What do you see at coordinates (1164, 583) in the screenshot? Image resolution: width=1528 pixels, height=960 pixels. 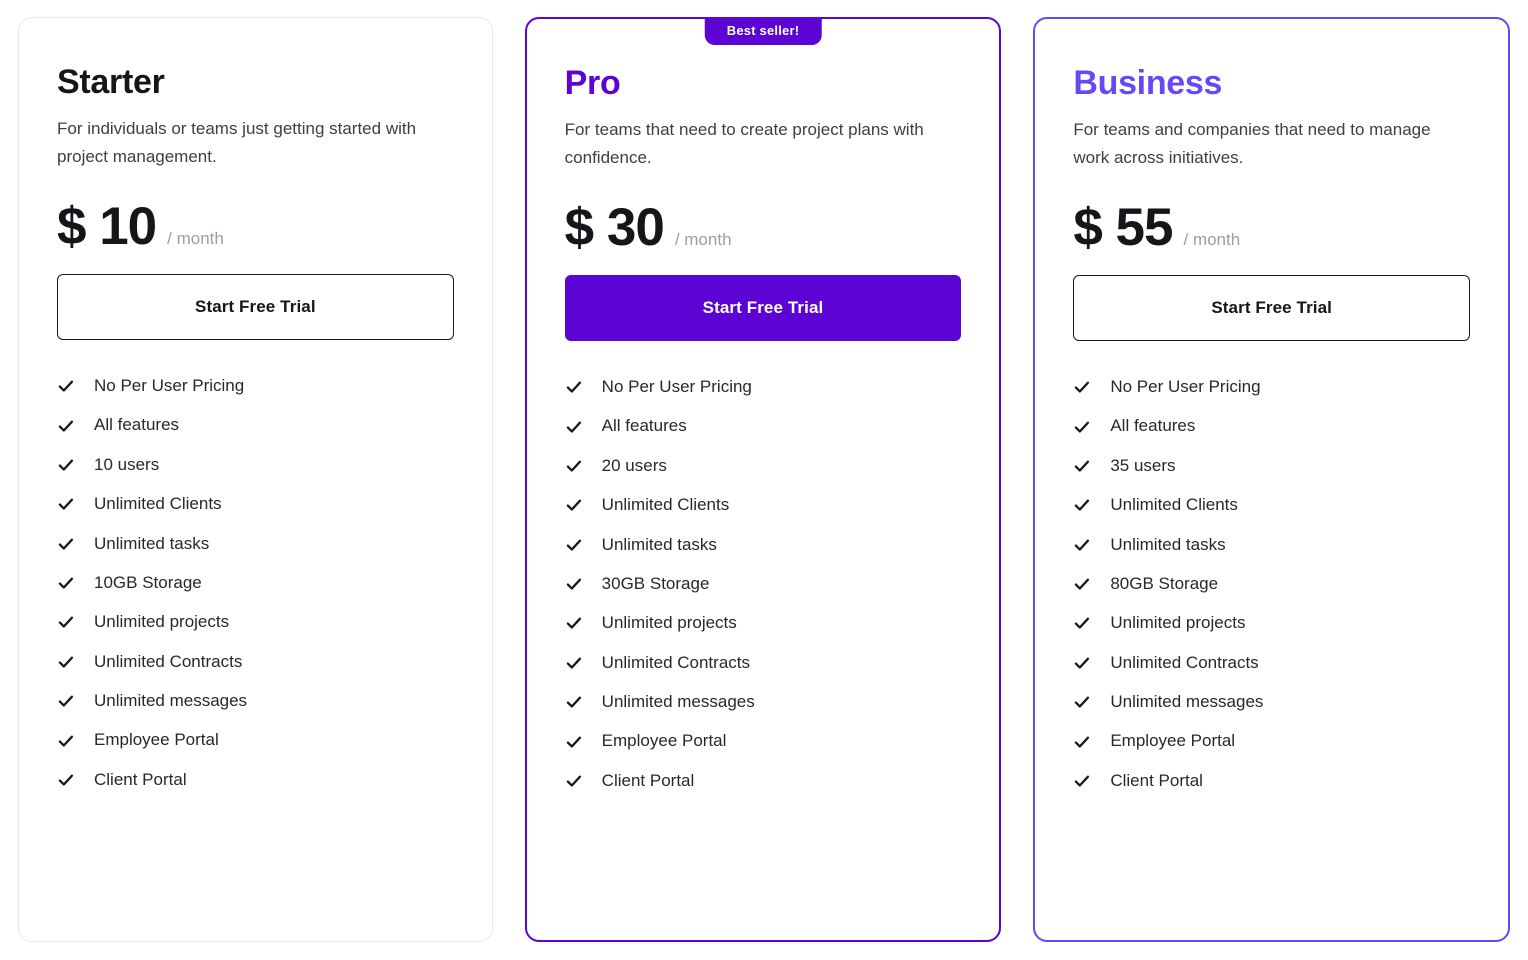 I see `feature-label: 80GB Storage` at bounding box center [1164, 583].